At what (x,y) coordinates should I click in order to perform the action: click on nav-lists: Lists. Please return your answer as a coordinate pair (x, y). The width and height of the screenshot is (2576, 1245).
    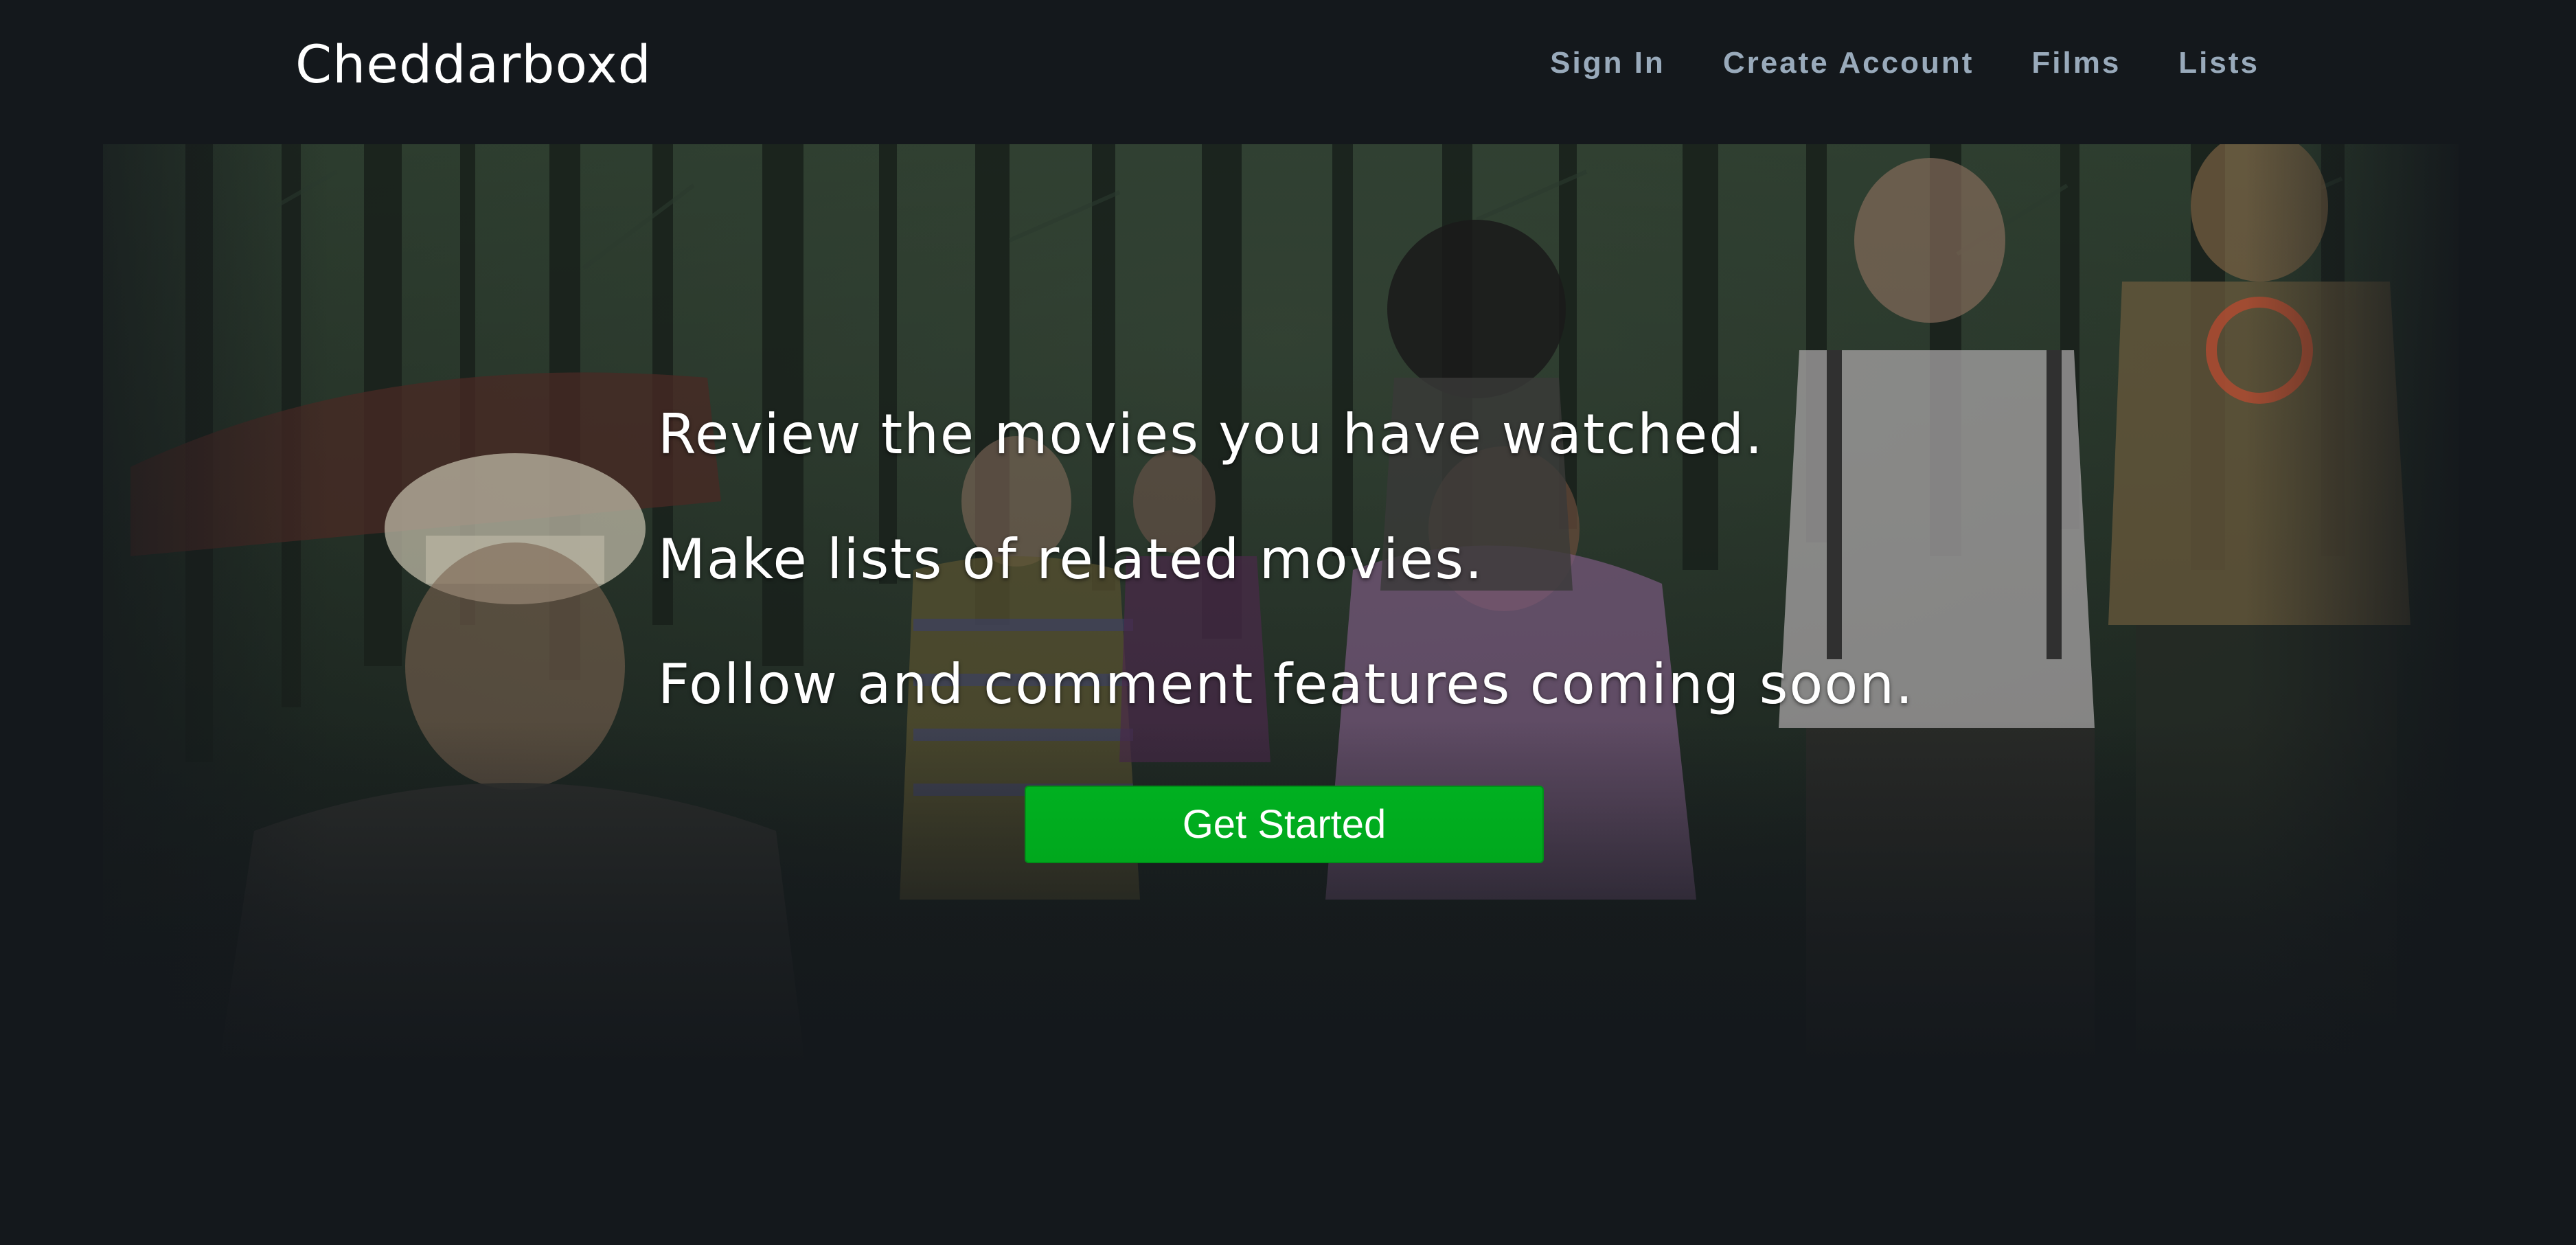
    Looking at the image, I should click on (2218, 63).